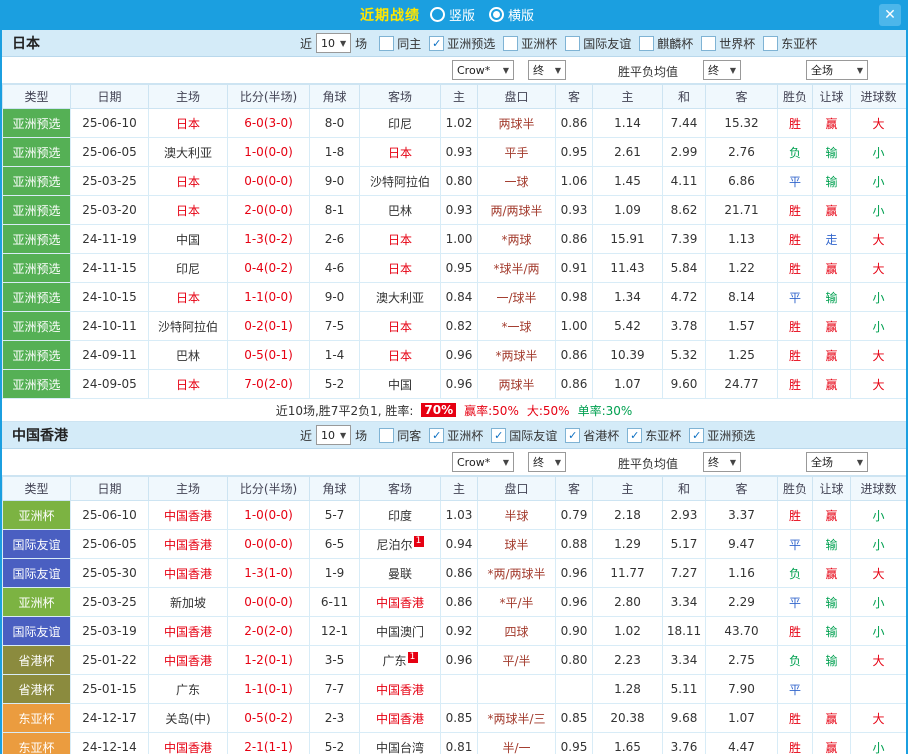 This screenshot has width=908, height=754. I want to click on corner-score: 1-9, so click(334, 573).